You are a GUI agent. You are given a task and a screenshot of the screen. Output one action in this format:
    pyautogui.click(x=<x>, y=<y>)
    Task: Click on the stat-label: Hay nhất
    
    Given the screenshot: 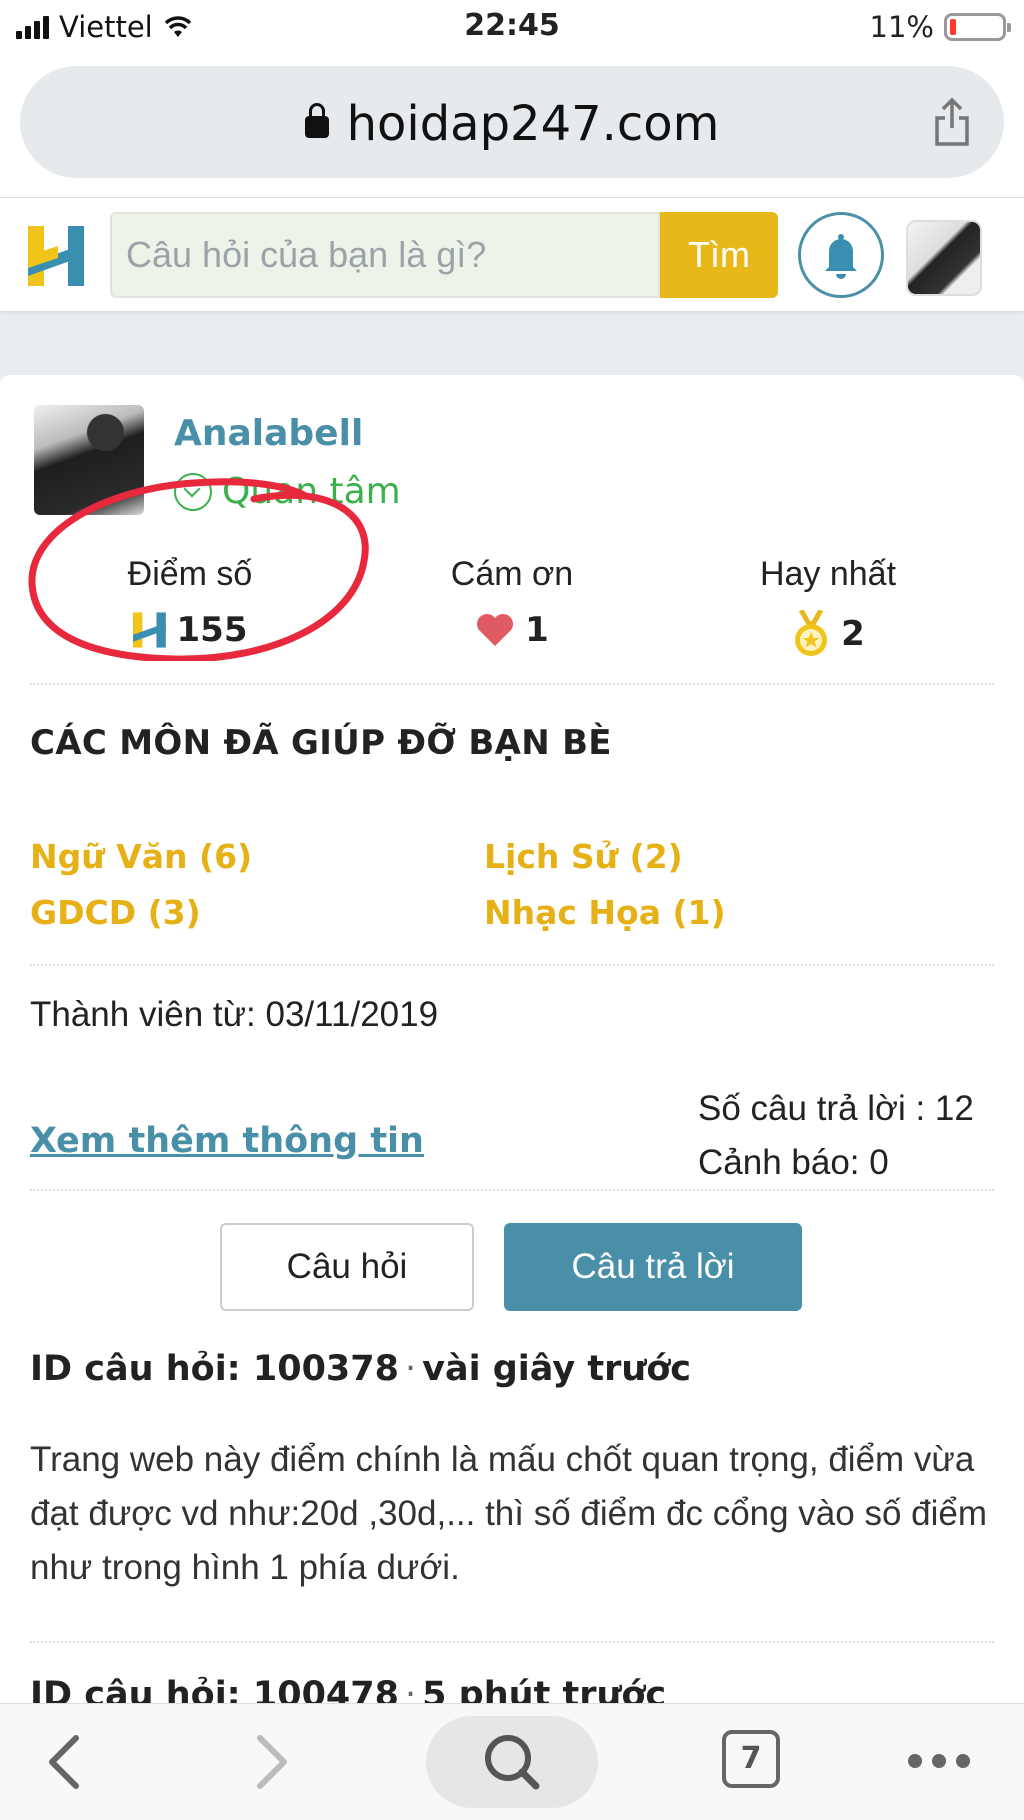 What is the action you would take?
    pyautogui.click(x=828, y=574)
    